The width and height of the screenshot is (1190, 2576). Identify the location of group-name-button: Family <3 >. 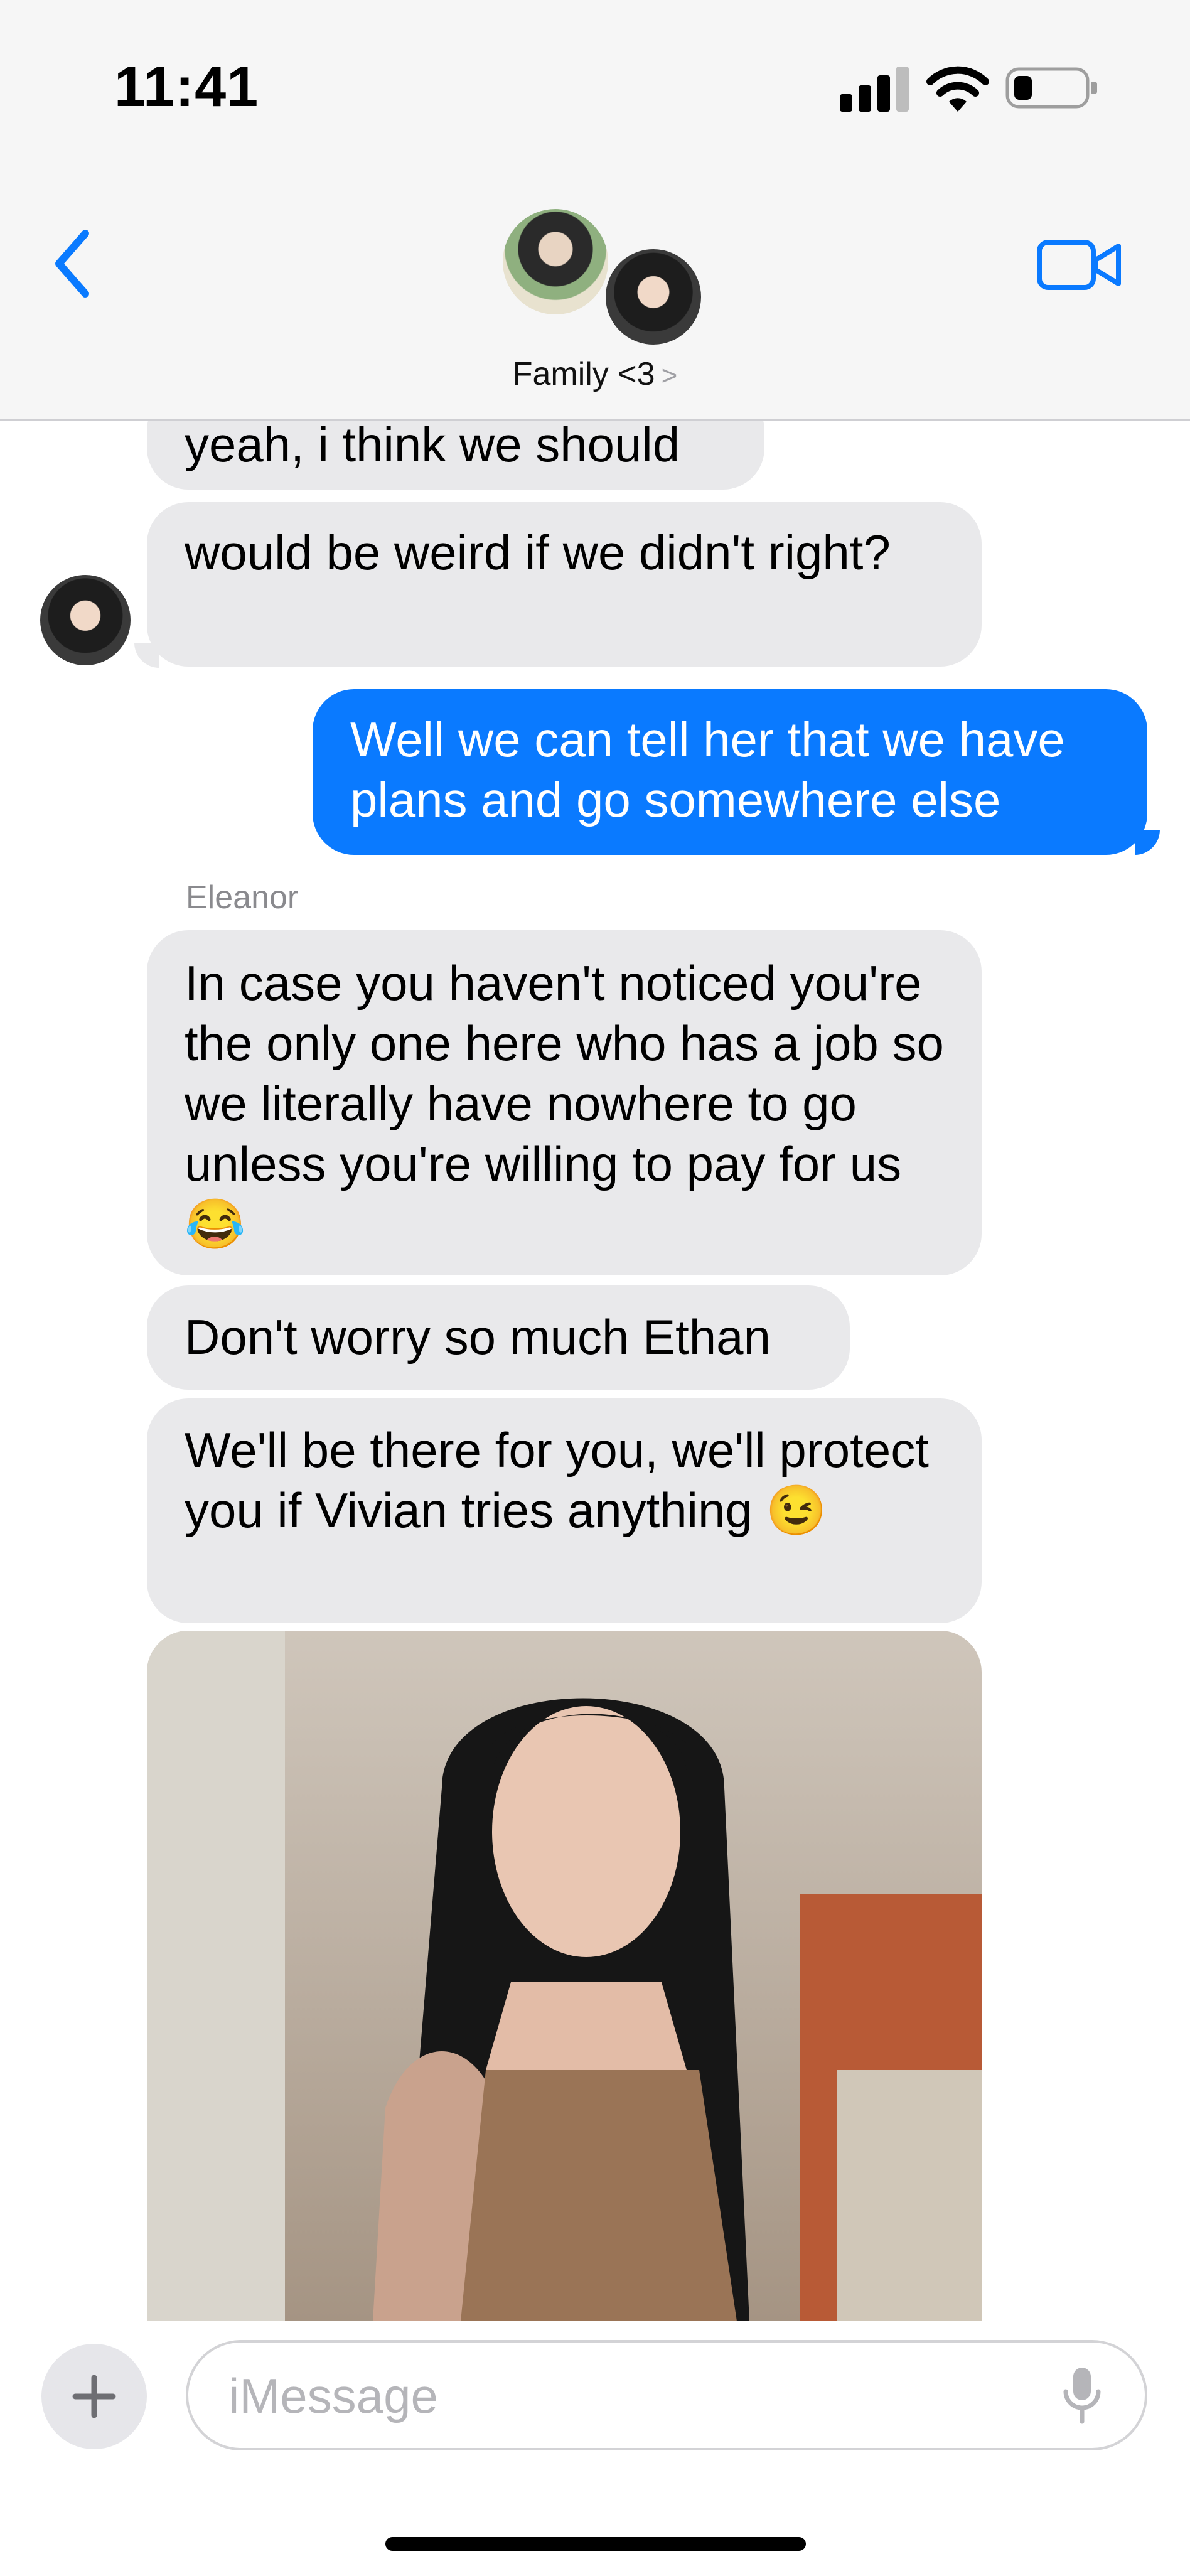
(595, 374).